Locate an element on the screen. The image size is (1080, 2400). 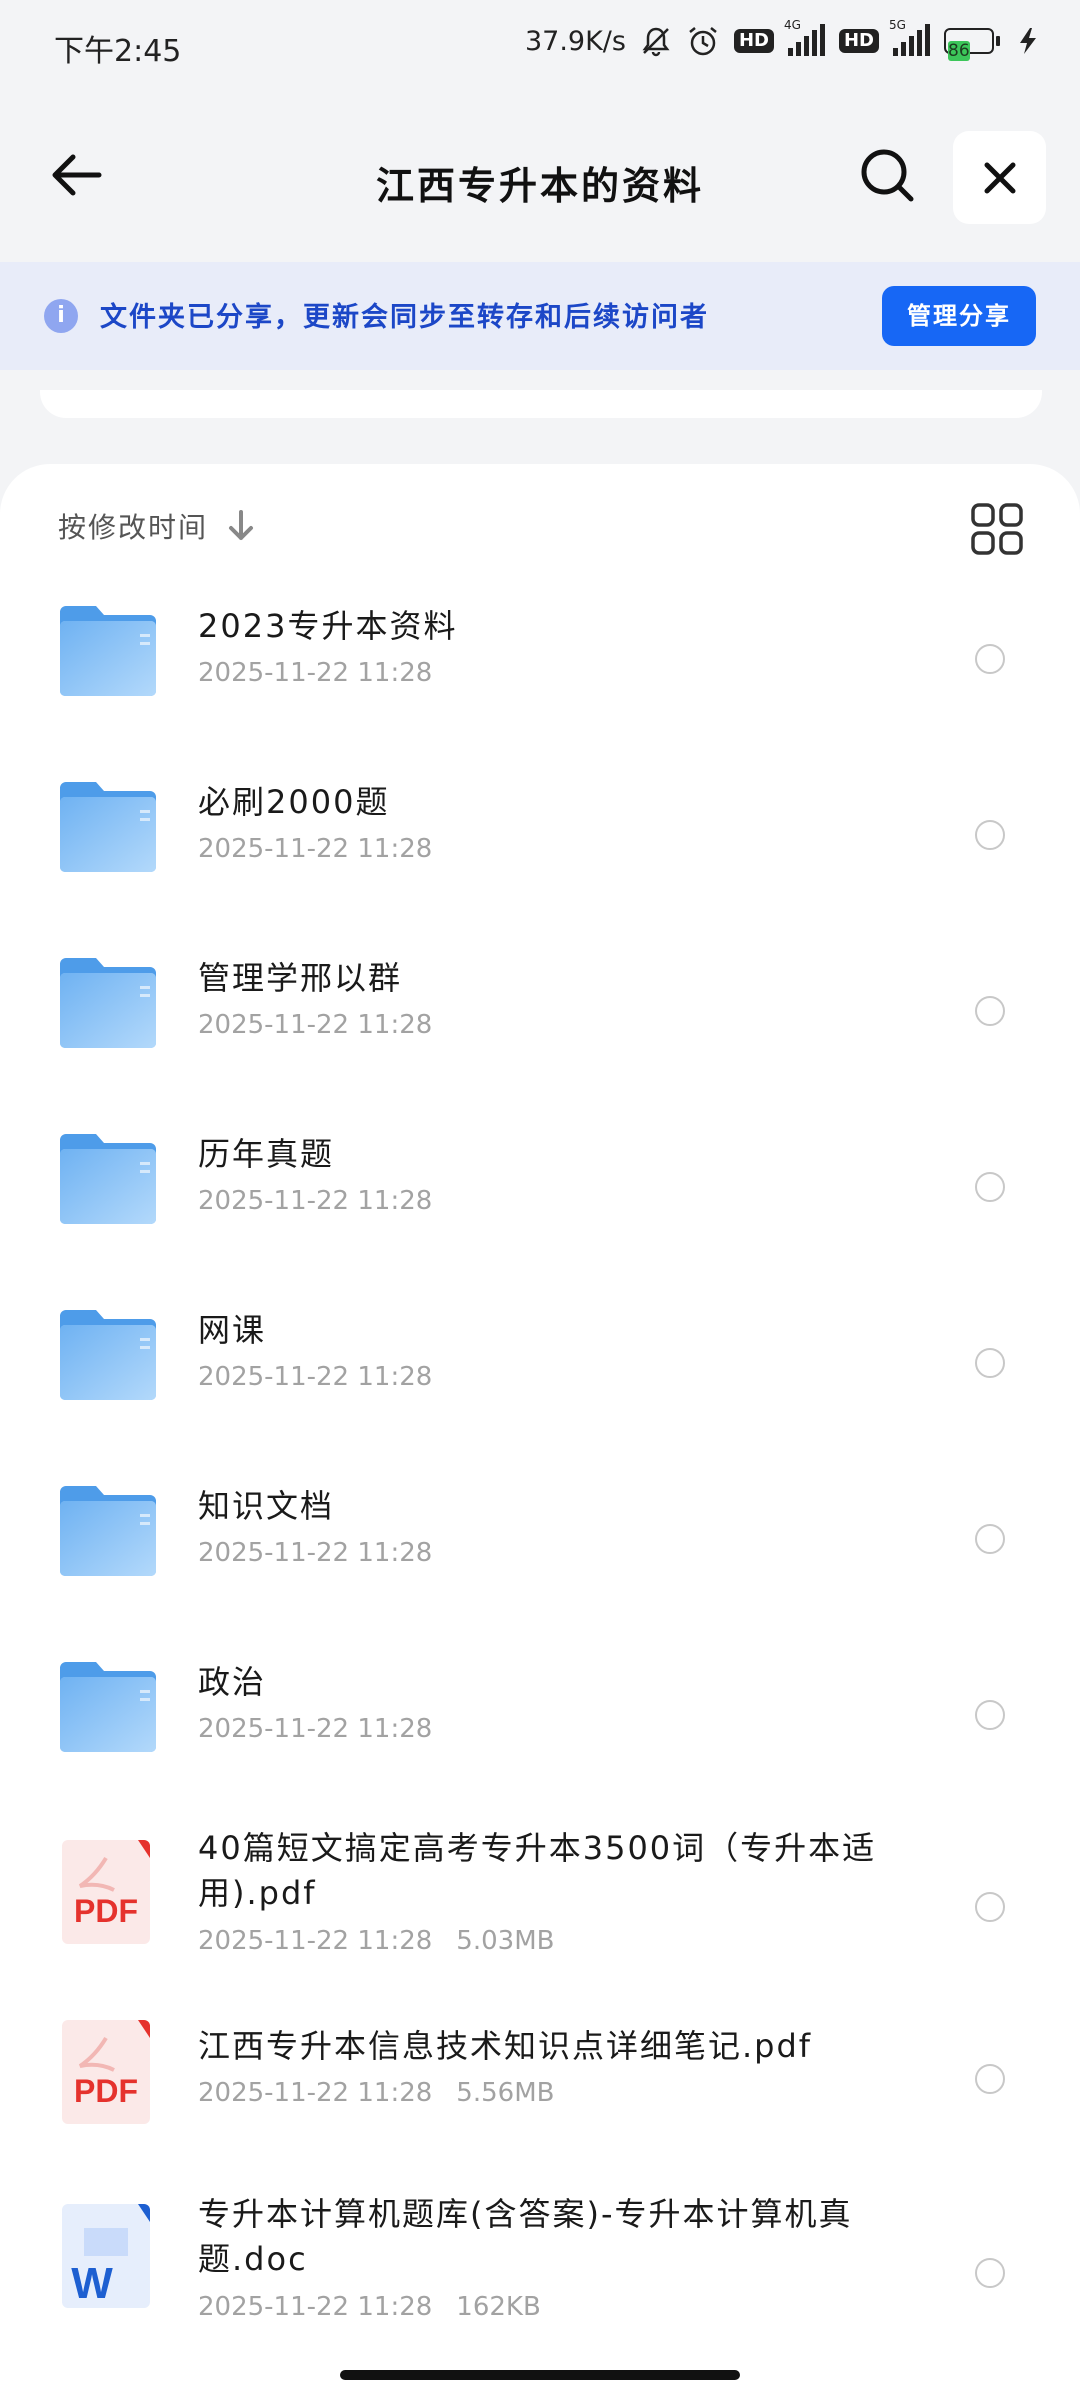
folder-row: 管理学邢以群 2025-11-22 11:28 is located at coordinates (540, 1041).